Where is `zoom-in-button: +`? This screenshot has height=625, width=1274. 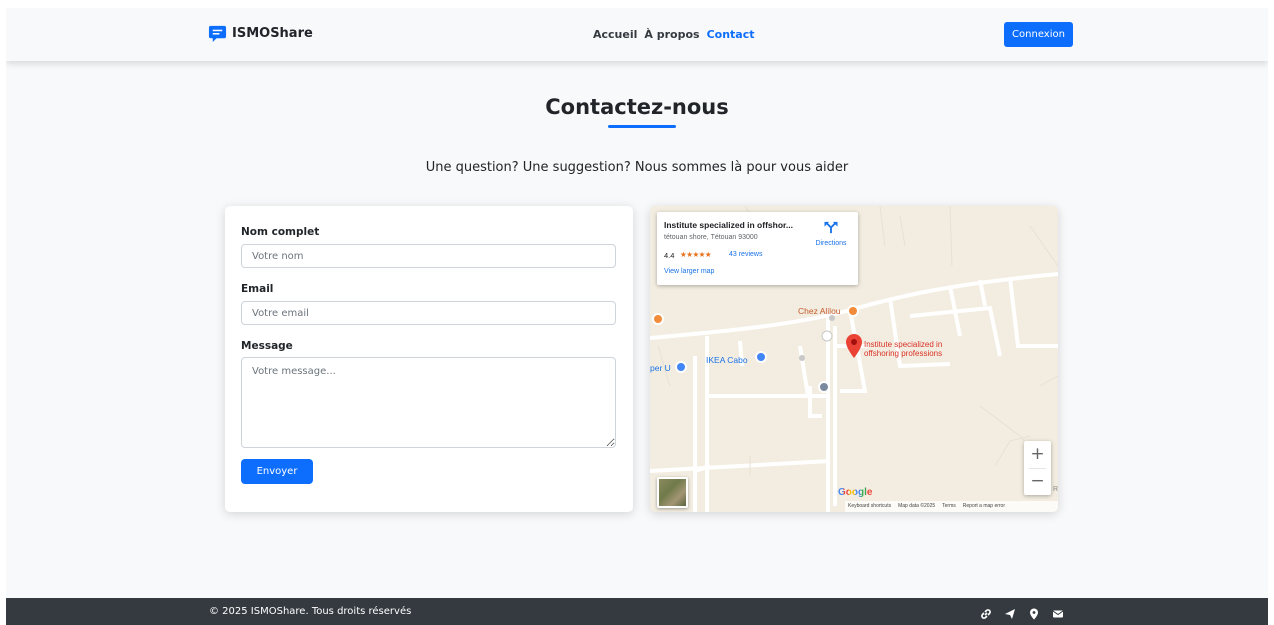
zoom-in-button: + is located at coordinates (1037, 454).